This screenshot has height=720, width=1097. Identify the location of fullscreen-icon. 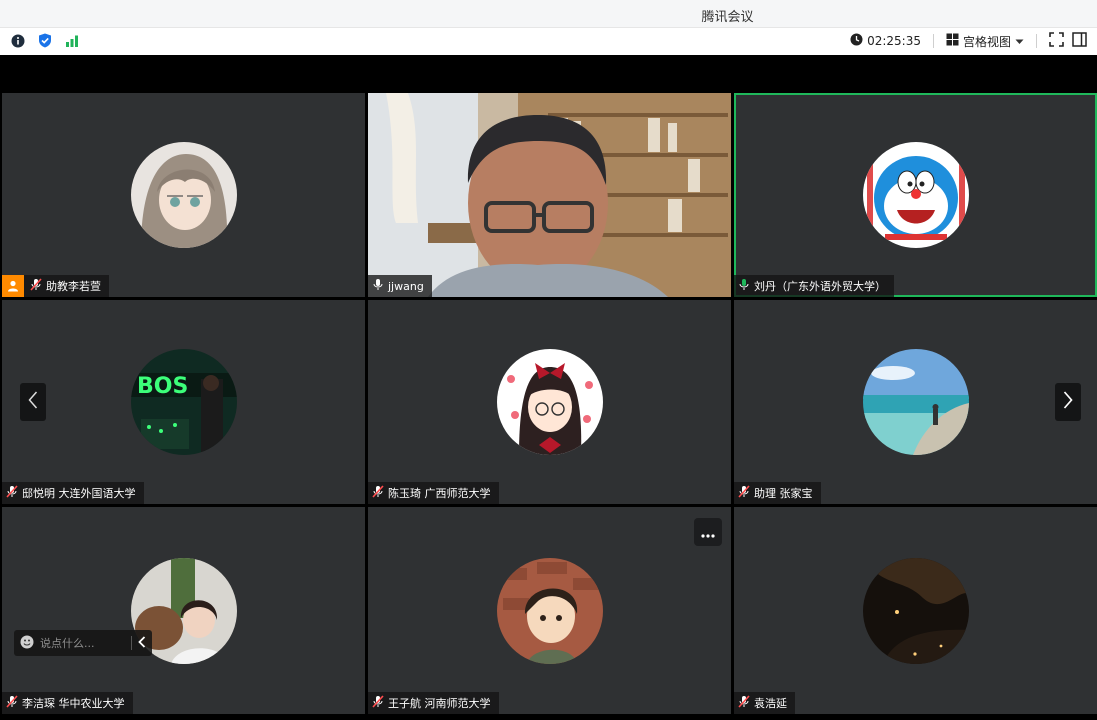
(1056, 41).